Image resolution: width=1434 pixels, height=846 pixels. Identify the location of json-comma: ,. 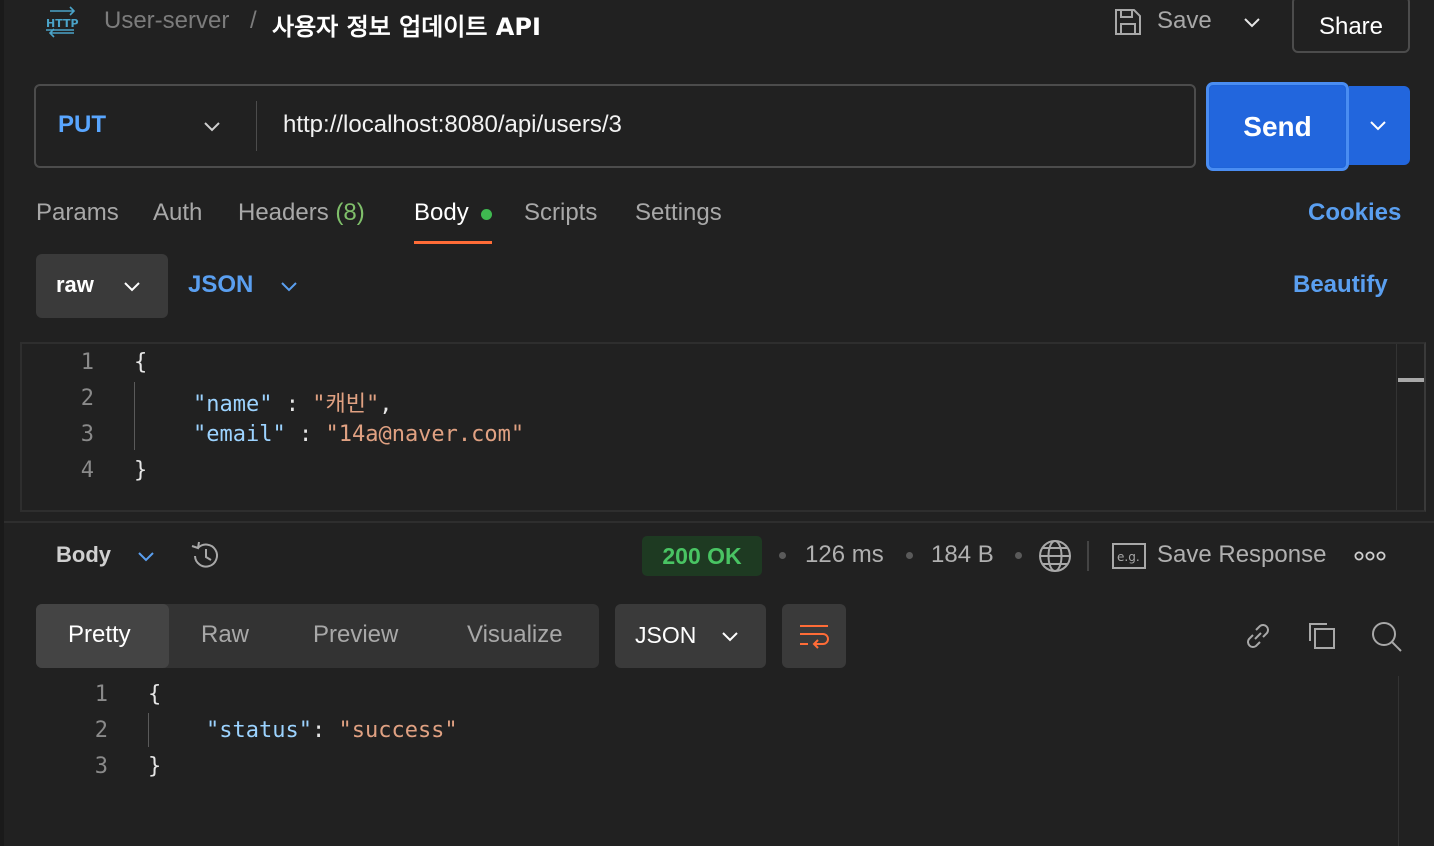
(386, 404).